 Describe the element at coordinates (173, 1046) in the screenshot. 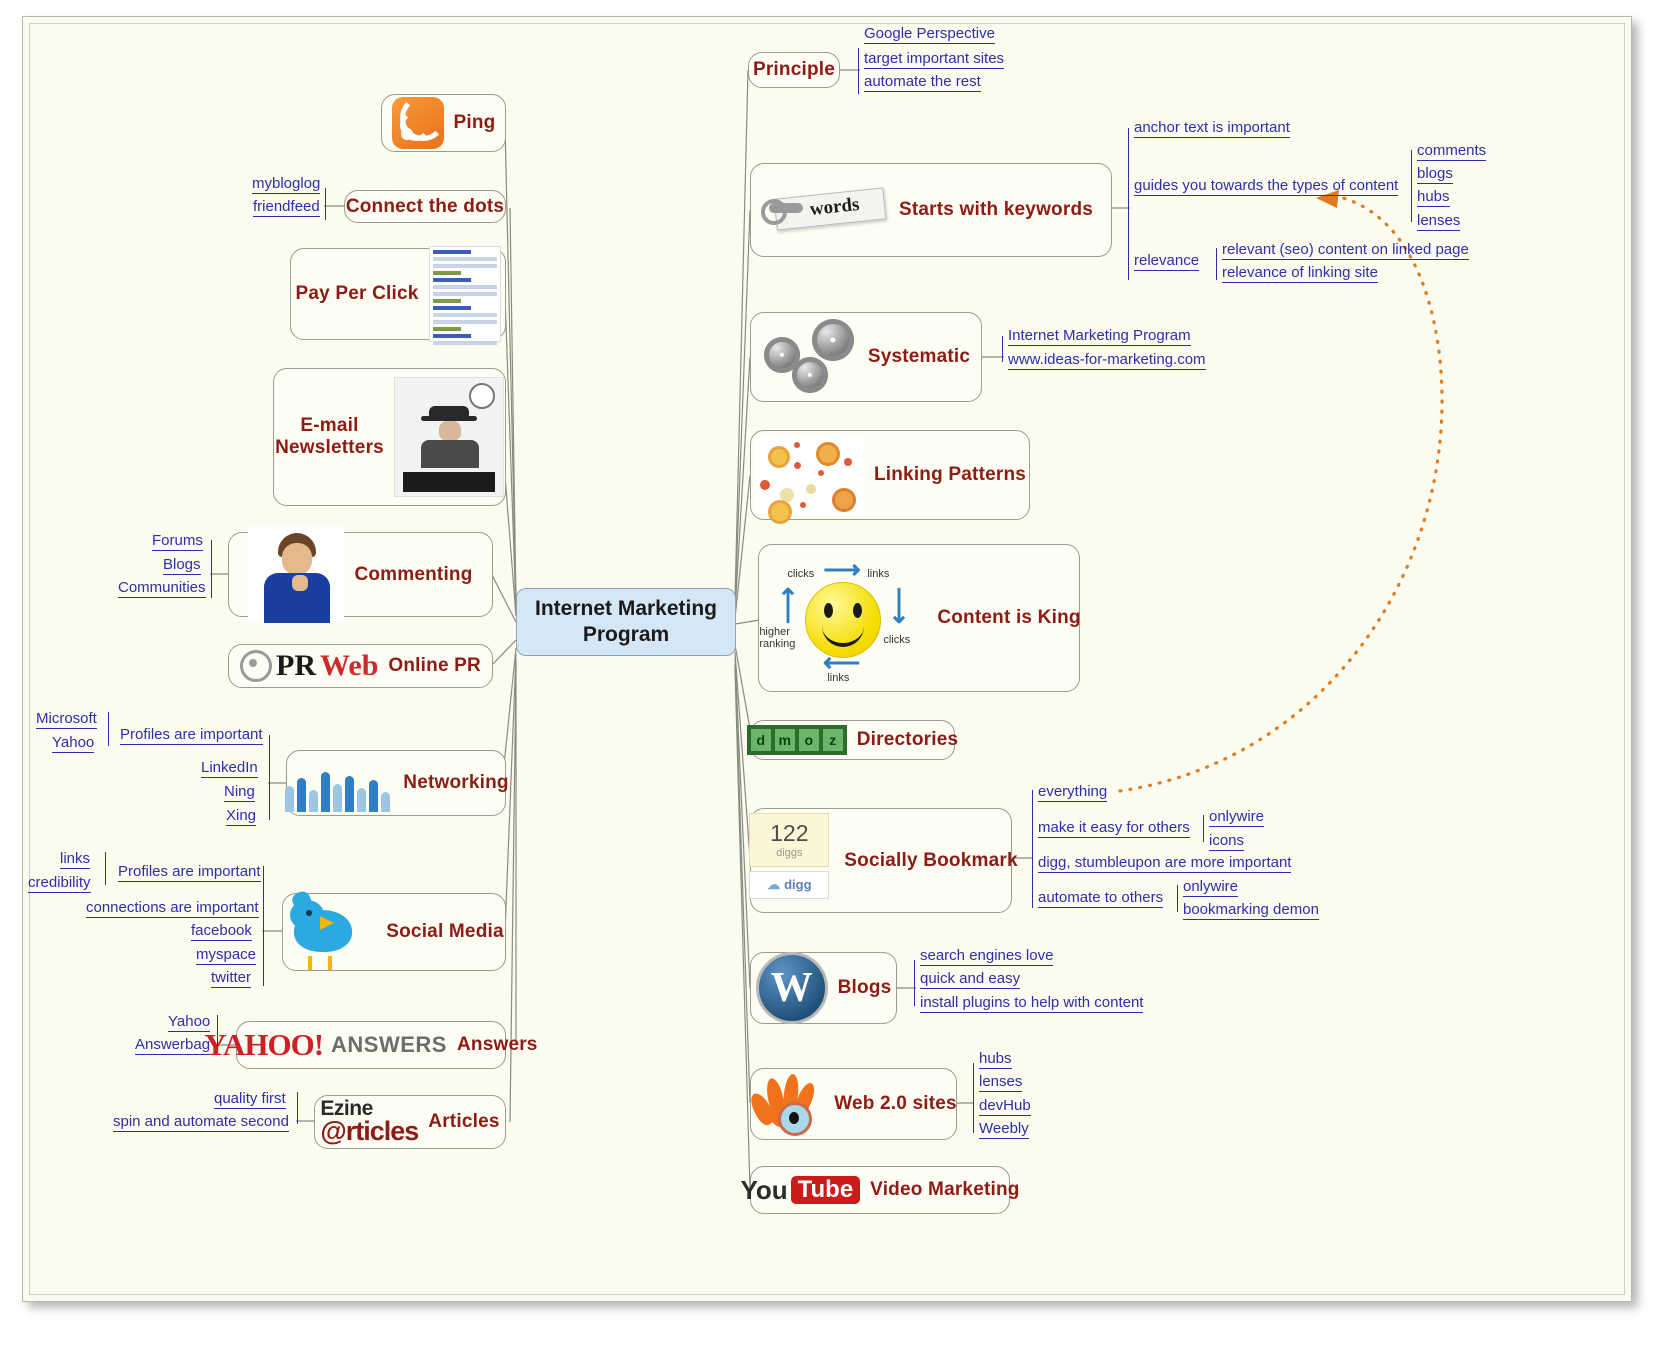

I see `leaf-answerbag: Answerbag` at that location.